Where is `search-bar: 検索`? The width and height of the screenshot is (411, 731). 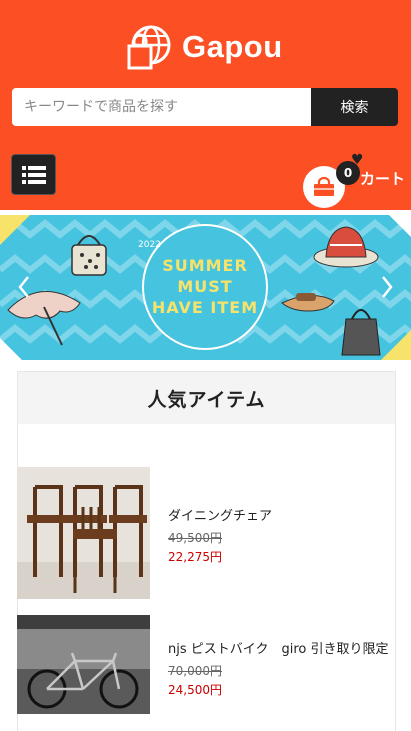
search-bar: 検索 is located at coordinates (205, 107).